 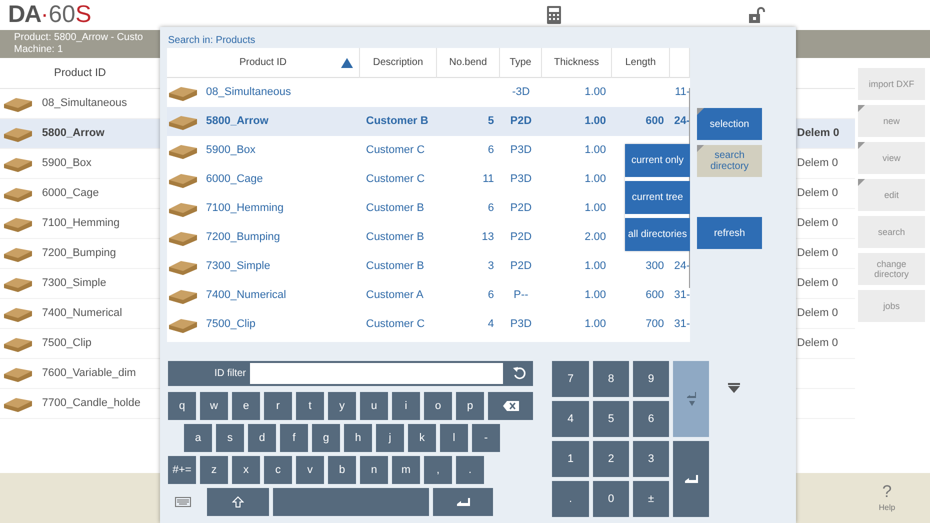 I want to click on table-cell: 5900_Box, so click(x=231, y=150).